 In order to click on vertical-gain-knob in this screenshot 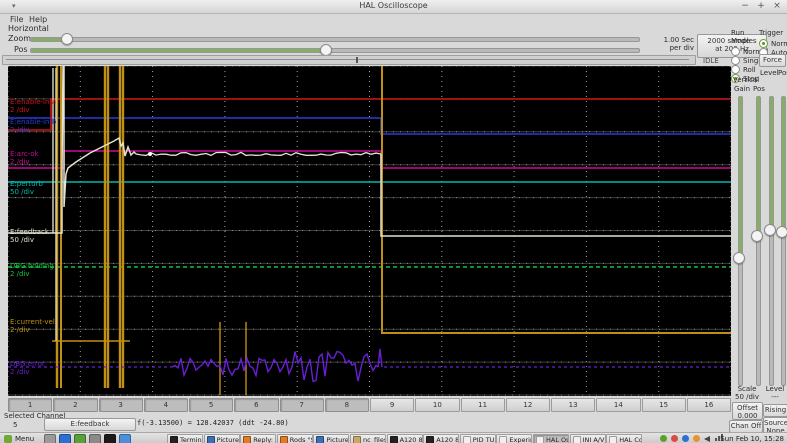, I will do `click(739, 258)`.